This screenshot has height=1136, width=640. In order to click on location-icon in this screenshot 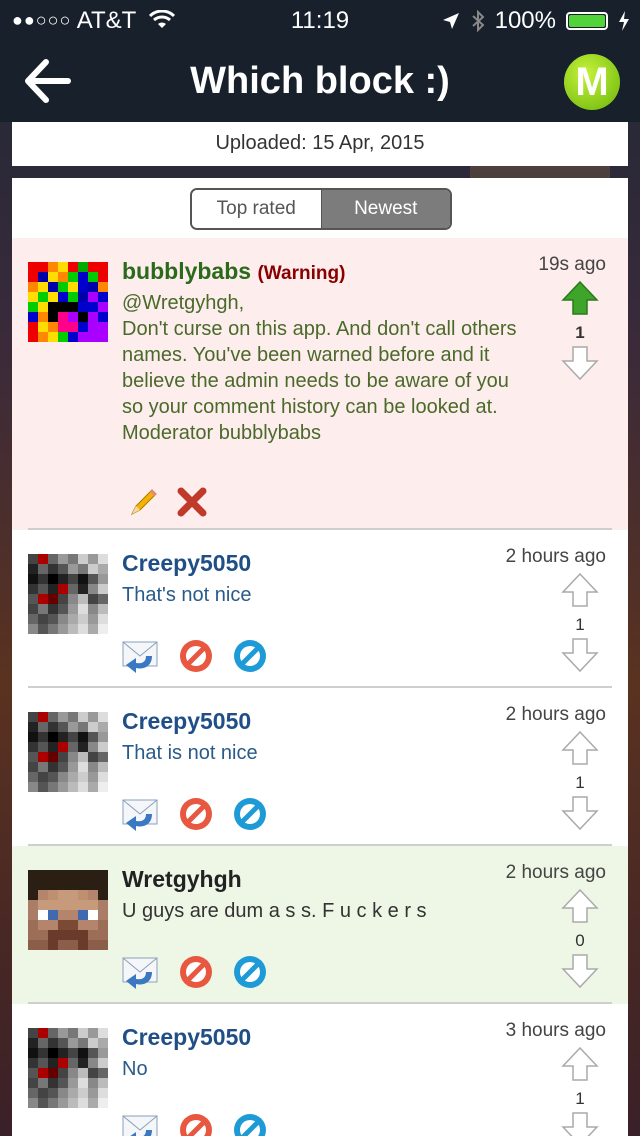, I will do `click(450, 21)`.